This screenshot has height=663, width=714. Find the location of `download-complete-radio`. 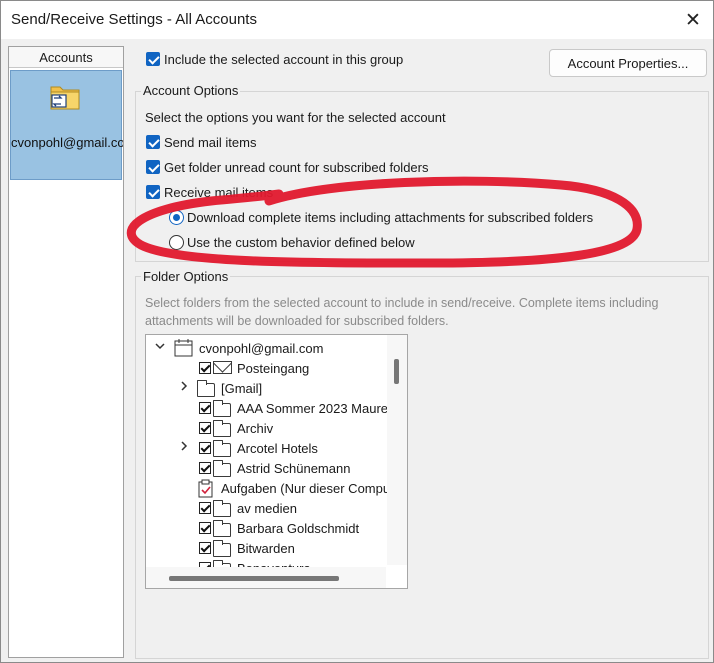

download-complete-radio is located at coordinates (176, 217).